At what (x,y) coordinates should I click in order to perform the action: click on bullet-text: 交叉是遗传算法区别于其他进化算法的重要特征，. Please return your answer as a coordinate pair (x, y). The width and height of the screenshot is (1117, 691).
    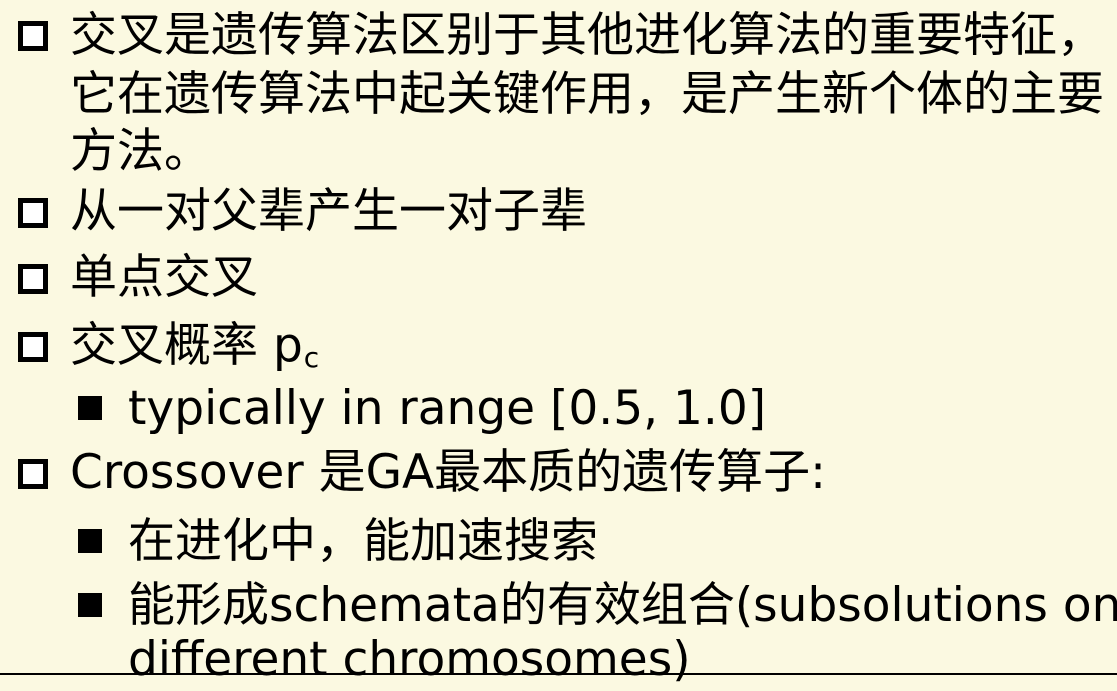
    Looking at the image, I should click on (587, 35).